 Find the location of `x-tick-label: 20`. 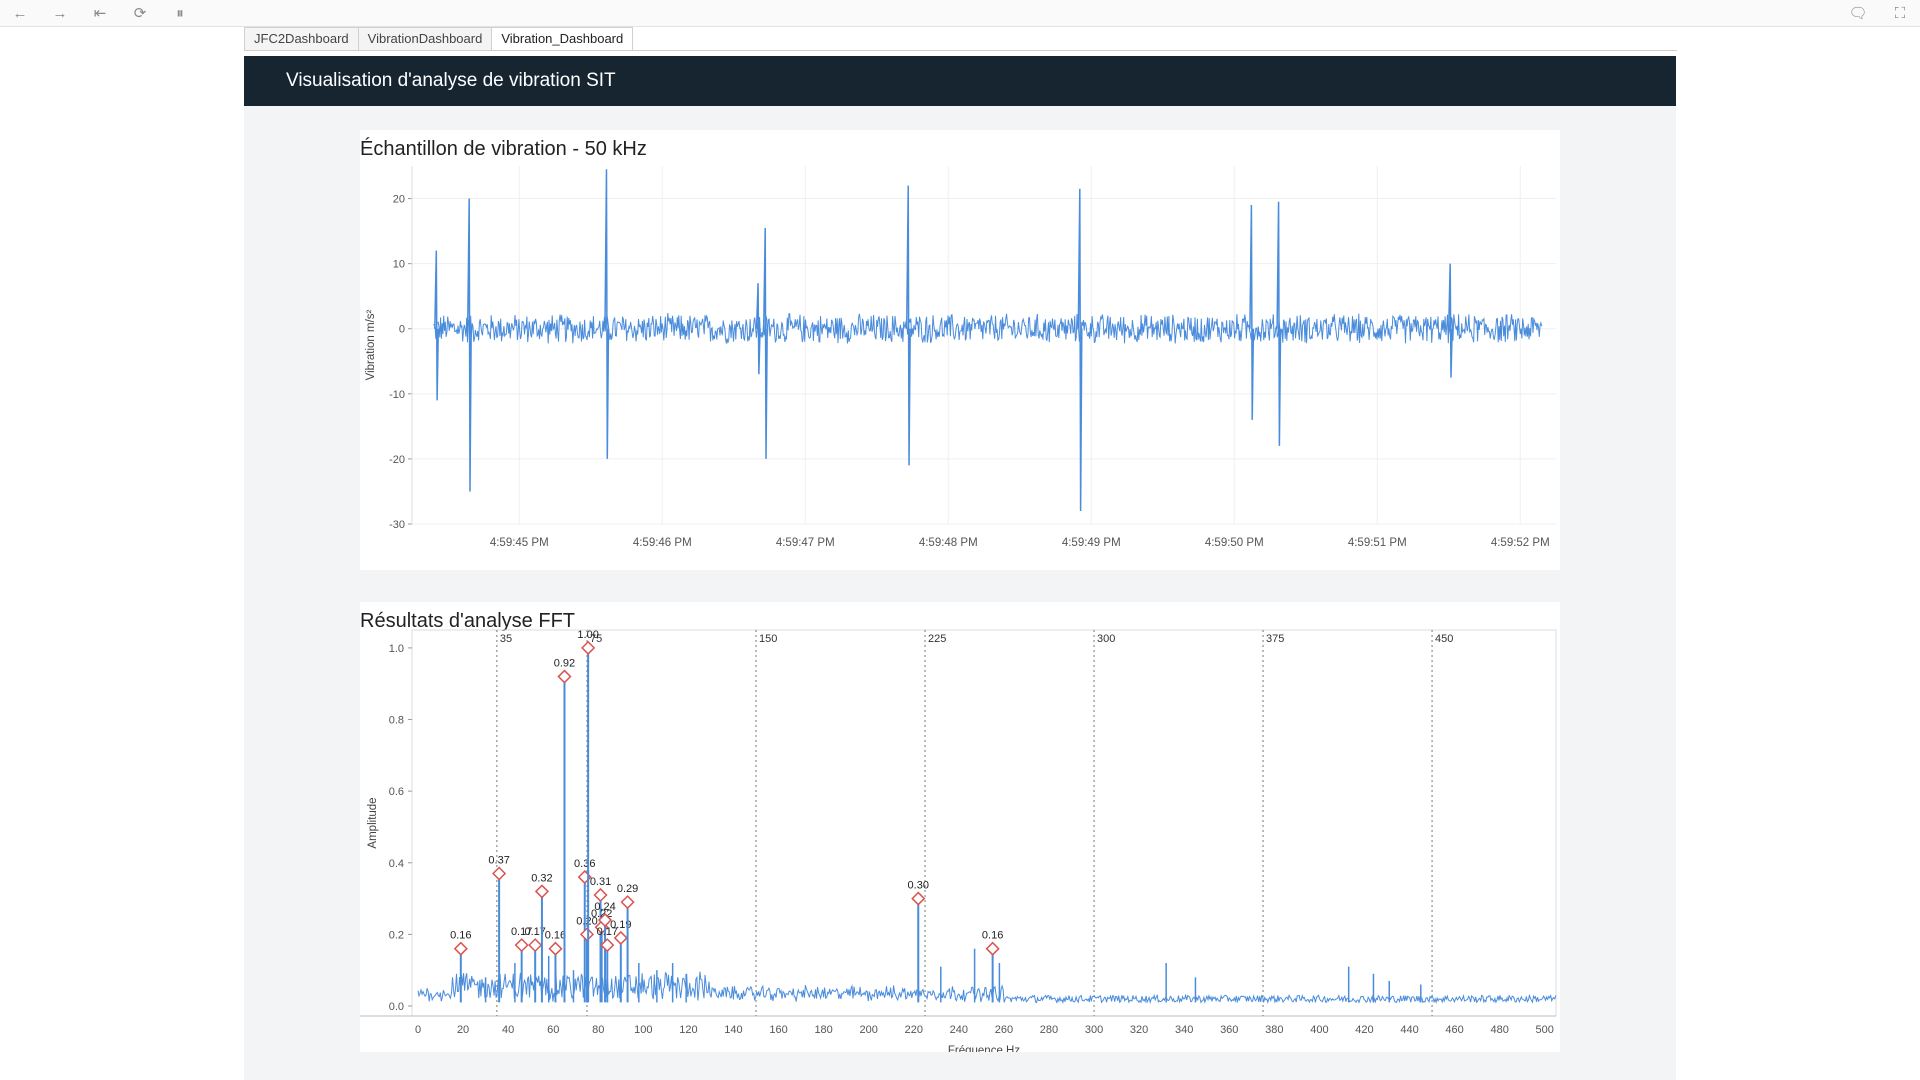

x-tick-label: 20 is located at coordinates (463, 1030).